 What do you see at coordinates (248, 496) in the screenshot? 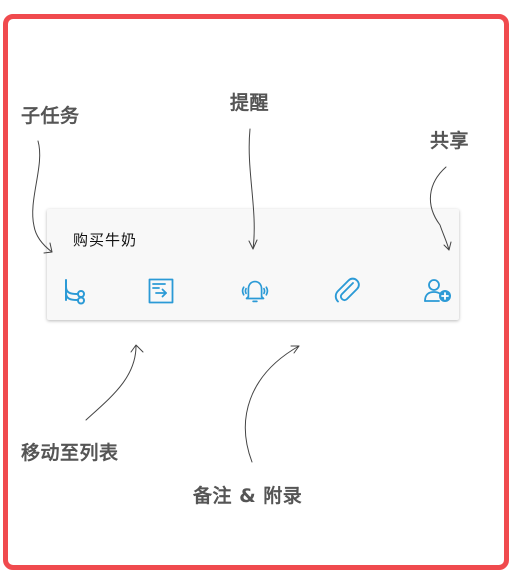
I see `annotation-note-attachment-label: 备注 & 附录` at bounding box center [248, 496].